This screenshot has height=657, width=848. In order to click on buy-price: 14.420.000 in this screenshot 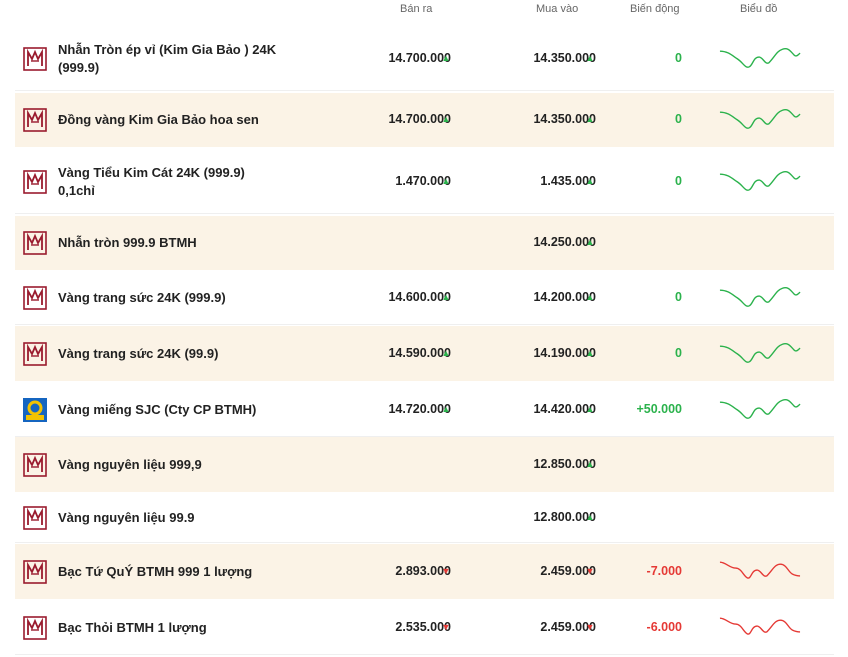, I will do `click(564, 409)`.